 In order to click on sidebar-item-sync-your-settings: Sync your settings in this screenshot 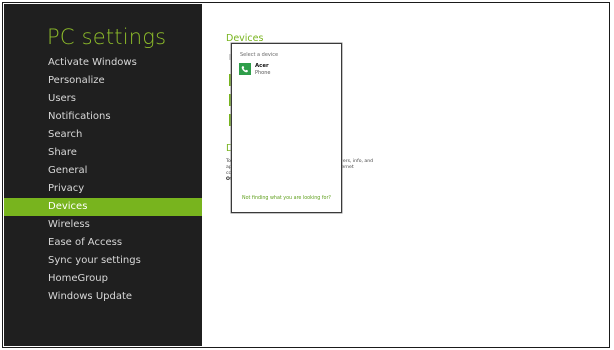, I will do `click(103, 261)`.